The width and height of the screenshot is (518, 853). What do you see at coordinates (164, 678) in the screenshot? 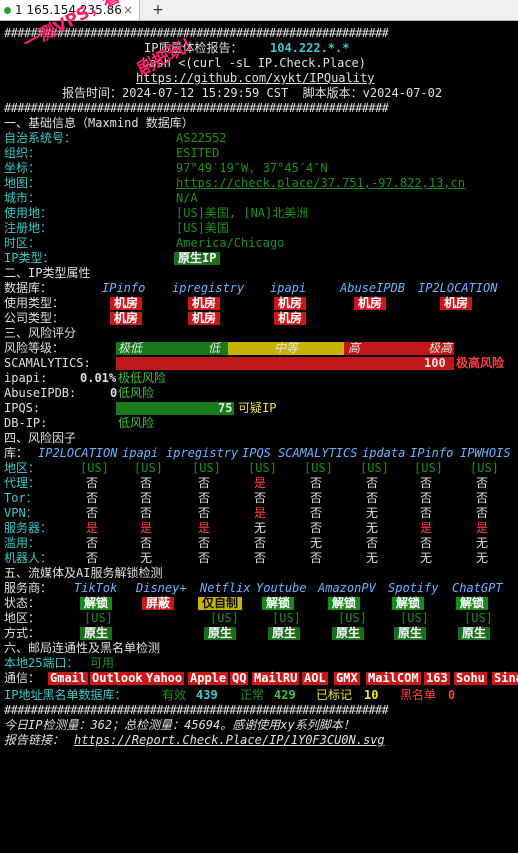
I see `mail-provider-badge: Yahoo` at bounding box center [164, 678].